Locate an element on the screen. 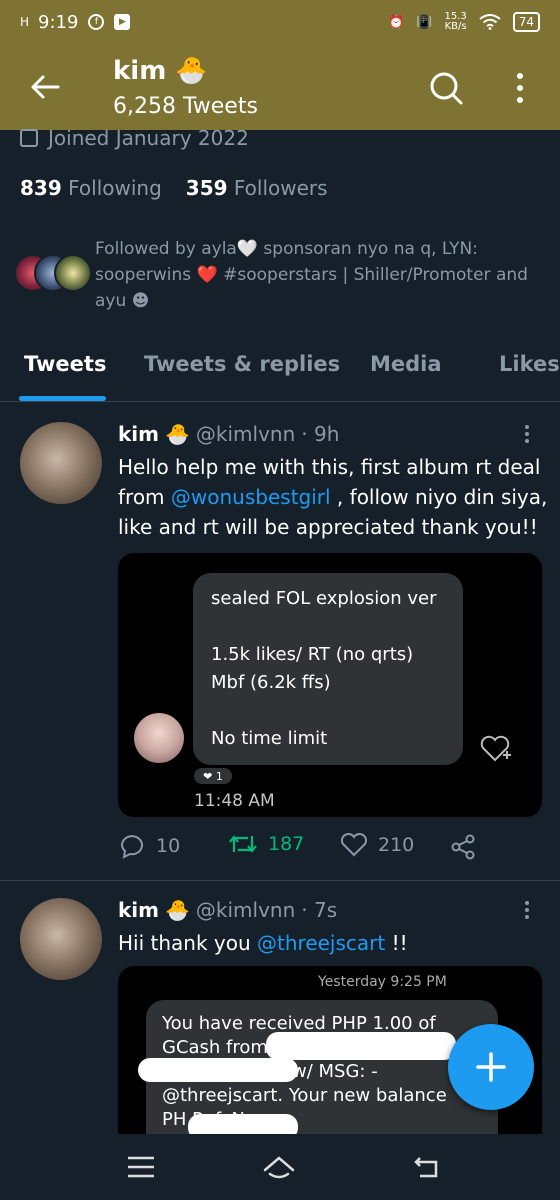 The image size is (560, 1200). follow-stats: 839 Following 359 Followers is located at coordinates (174, 188).